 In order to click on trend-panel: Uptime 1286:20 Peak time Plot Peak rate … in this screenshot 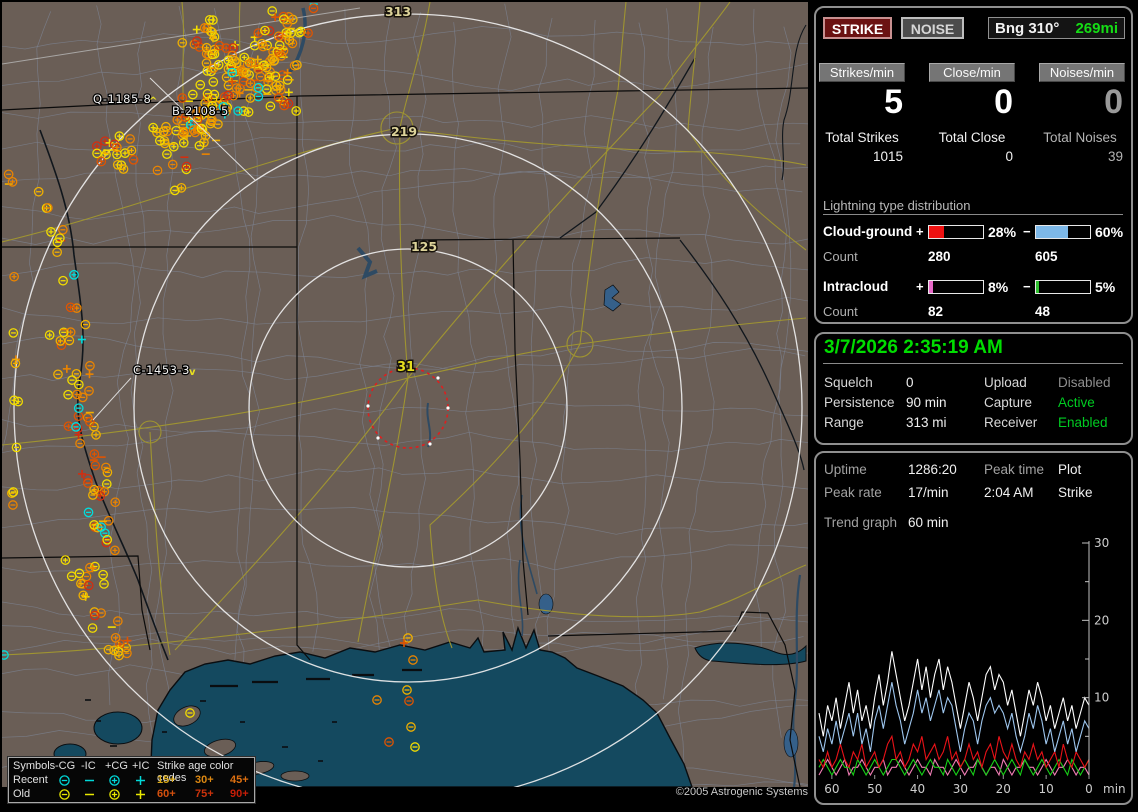, I will do `click(973, 628)`.